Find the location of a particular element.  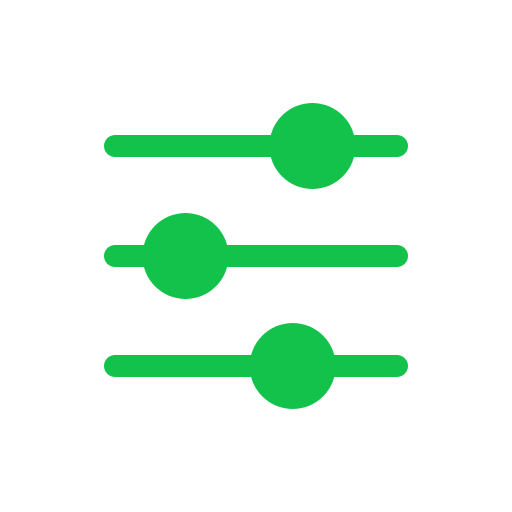

slider-bottom is located at coordinates (256, 366).